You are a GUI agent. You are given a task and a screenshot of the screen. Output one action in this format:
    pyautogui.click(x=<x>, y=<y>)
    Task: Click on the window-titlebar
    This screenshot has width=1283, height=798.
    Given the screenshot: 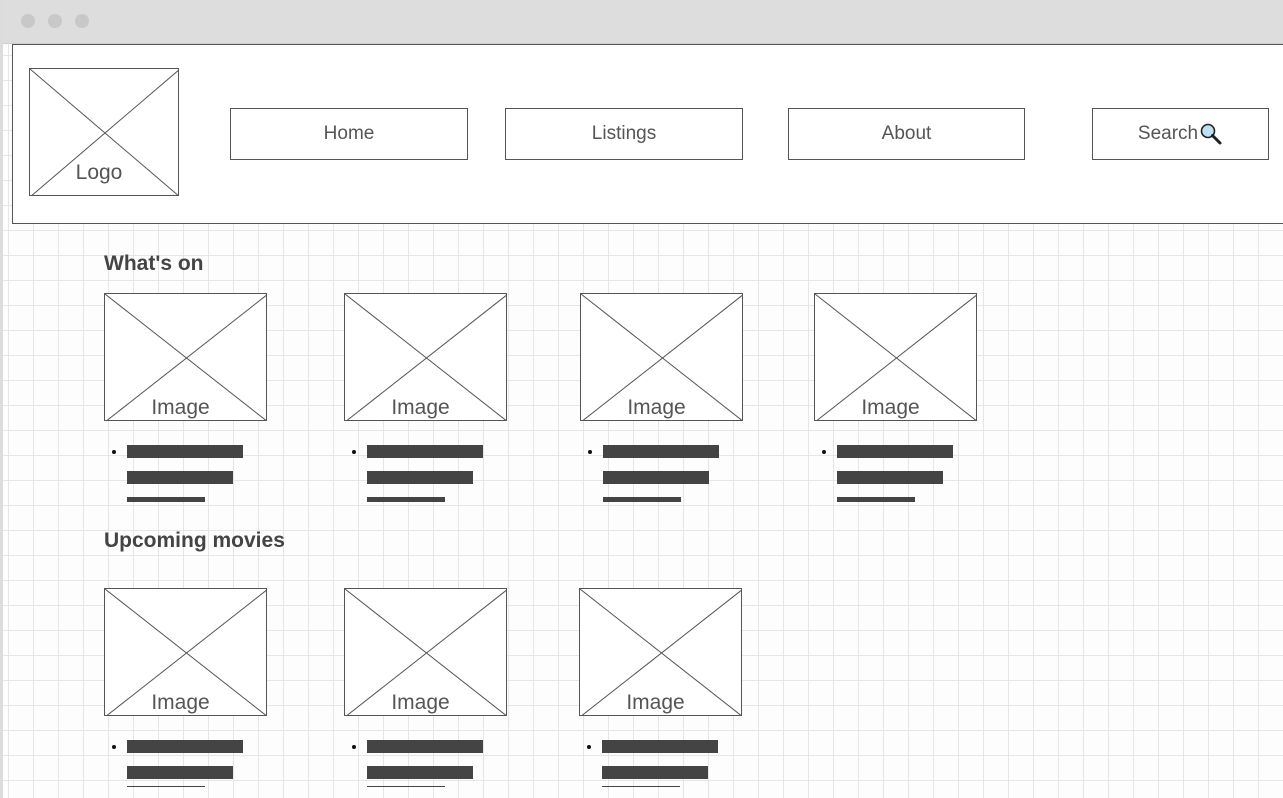 What is the action you would take?
    pyautogui.click(x=643, y=22)
    